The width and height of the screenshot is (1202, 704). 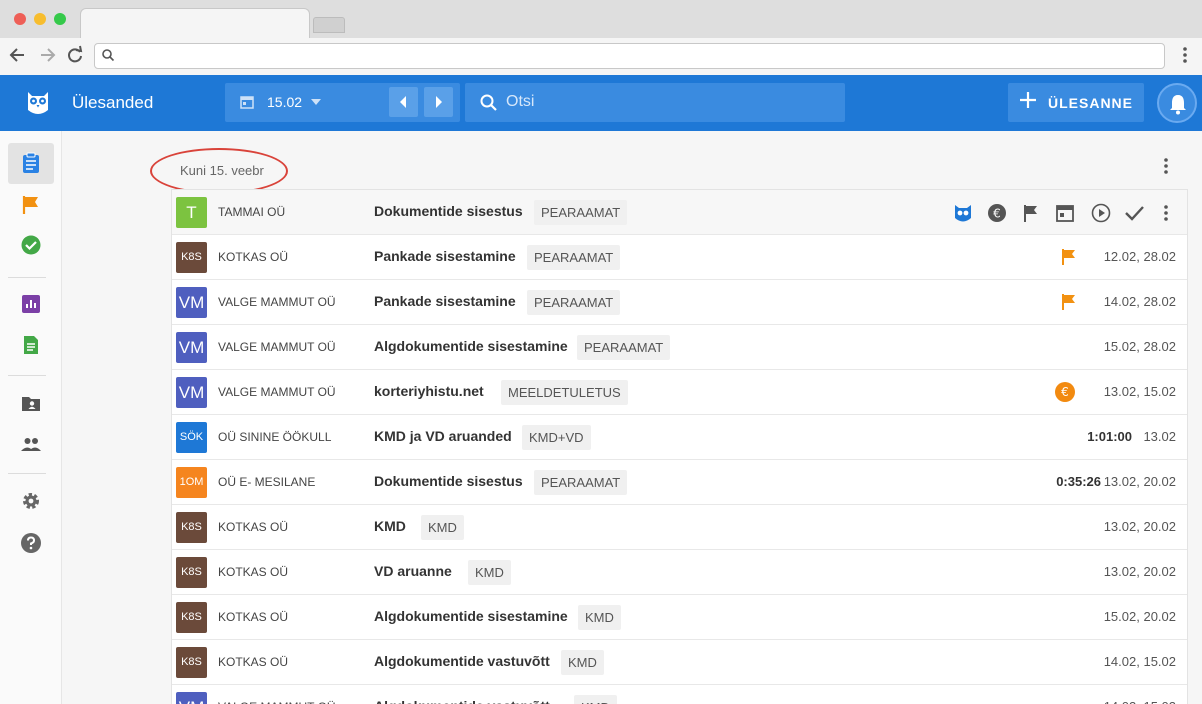 What do you see at coordinates (253, 617) in the screenshot?
I see `company-name: KOTKAS OÜ` at bounding box center [253, 617].